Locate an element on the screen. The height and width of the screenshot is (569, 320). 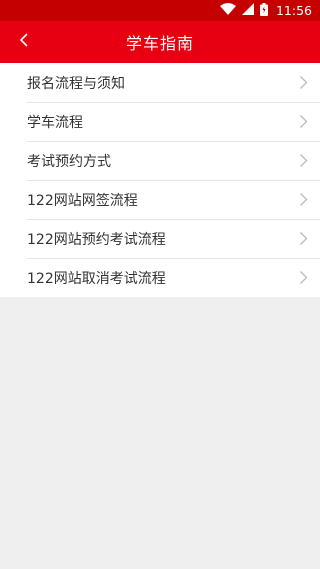
back-button is located at coordinates (24, 42).